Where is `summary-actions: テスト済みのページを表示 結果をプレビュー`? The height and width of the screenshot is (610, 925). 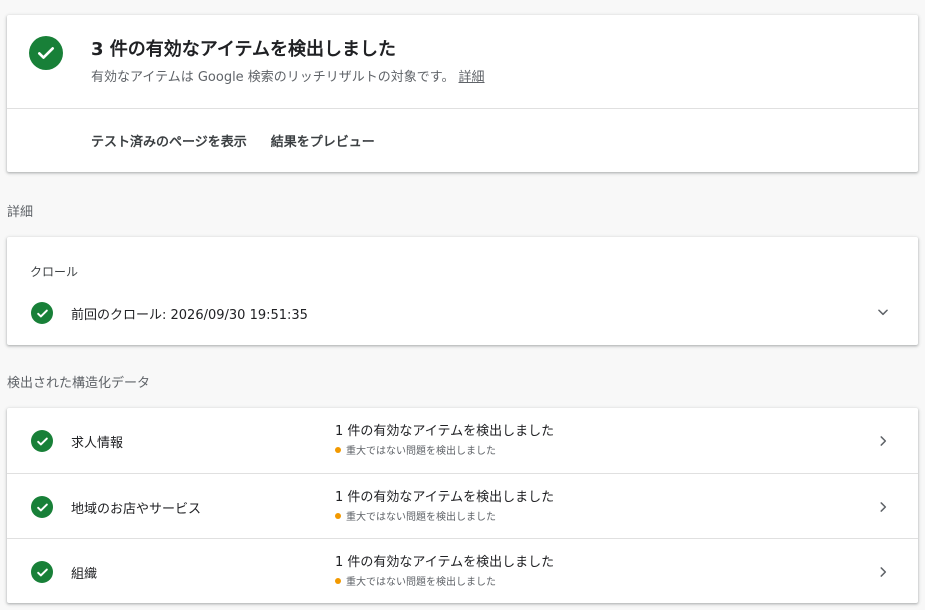 summary-actions: テスト済みのページを表示 結果をプレビュー is located at coordinates (233, 140).